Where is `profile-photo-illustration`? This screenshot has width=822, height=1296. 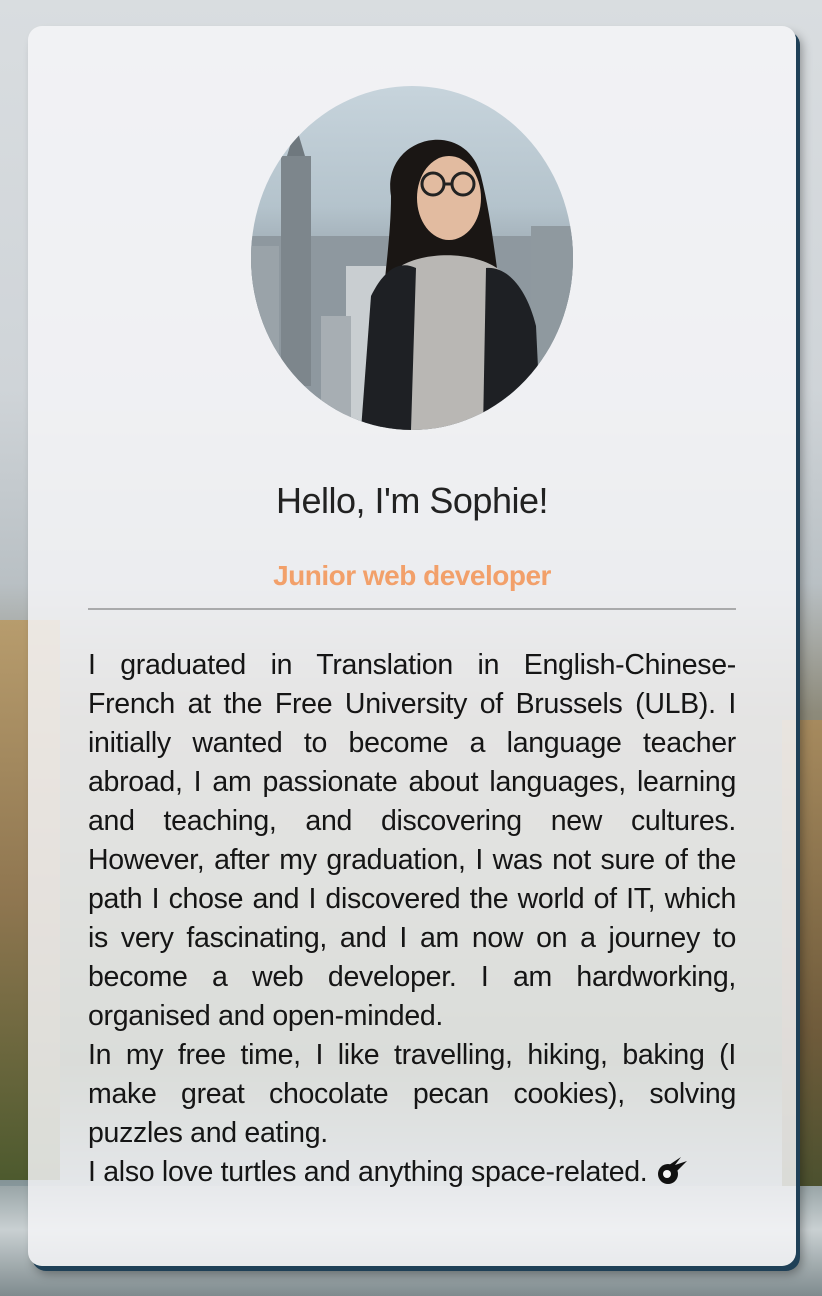 profile-photo-illustration is located at coordinates (412, 268).